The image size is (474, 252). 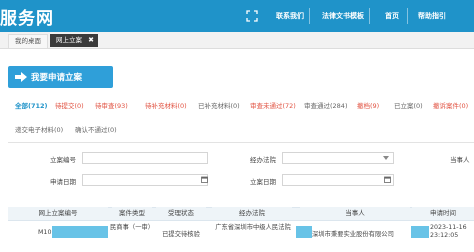 I want to click on filter-pending-review: 待审查(93), so click(x=111, y=105).